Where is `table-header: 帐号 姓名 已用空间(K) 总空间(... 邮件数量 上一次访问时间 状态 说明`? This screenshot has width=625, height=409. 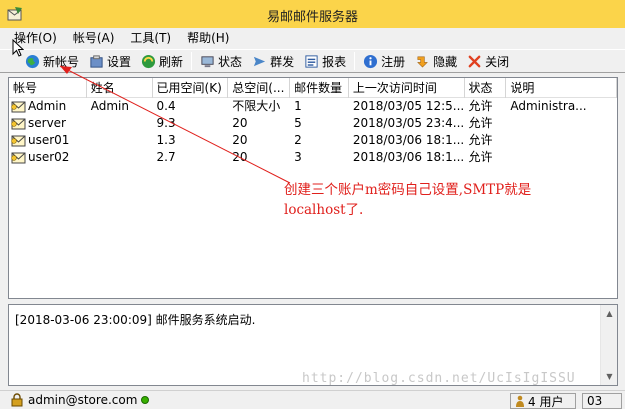 table-header: 帐号 姓名 已用空间(K) 总空间(... 邮件数量 上一次访问时间 状态 说明 is located at coordinates (313, 88).